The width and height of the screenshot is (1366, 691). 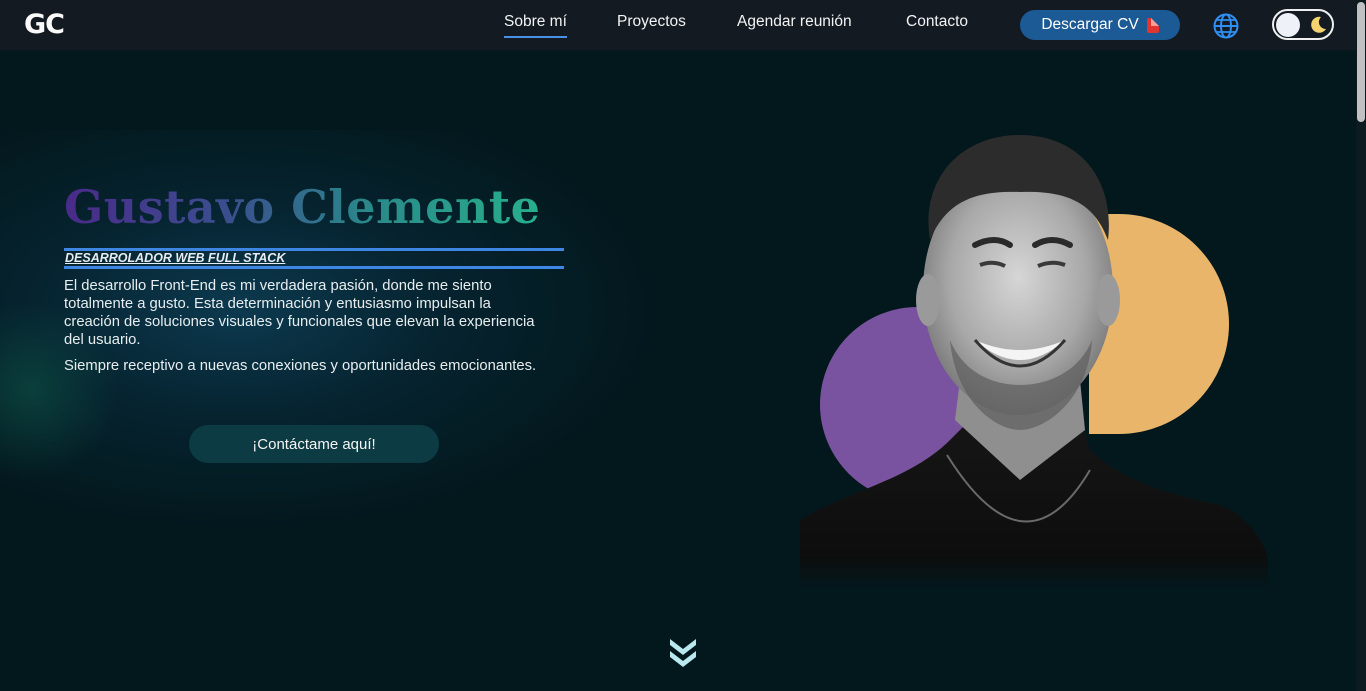 What do you see at coordinates (1152, 25) in the screenshot?
I see `pdf-icon` at bounding box center [1152, 25].